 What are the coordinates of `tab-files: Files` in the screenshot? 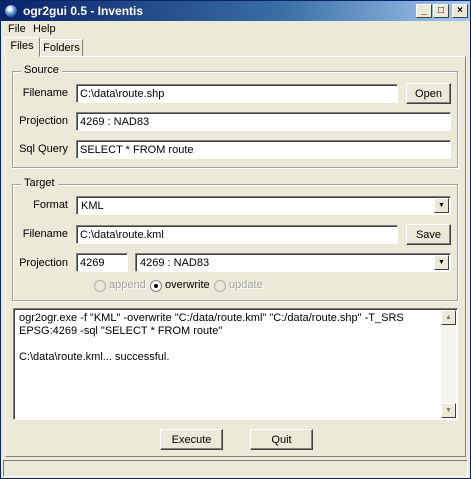 It's located at (22, 47).